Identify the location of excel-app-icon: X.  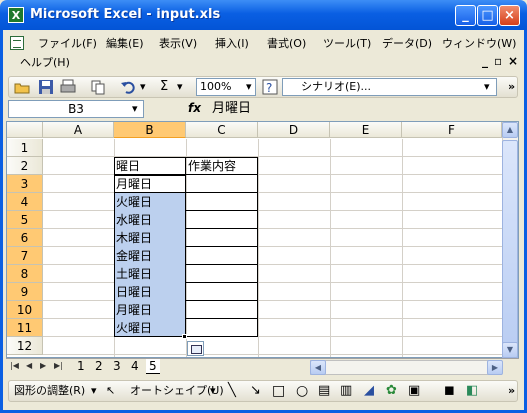
(16, 15).